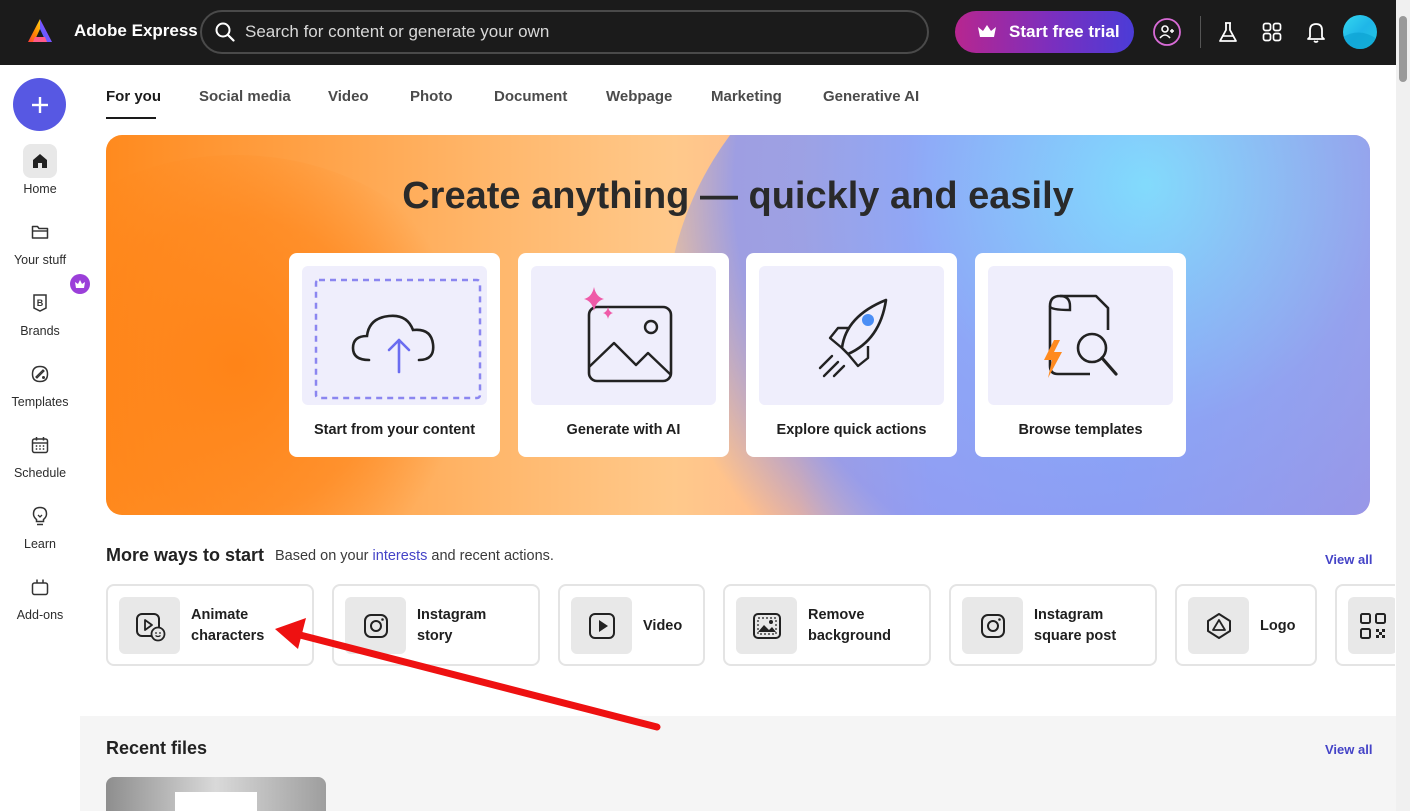 The image size is (1410, 811). I want to click on generate-with-ai-card: Generate with AI, so click(623, 355).